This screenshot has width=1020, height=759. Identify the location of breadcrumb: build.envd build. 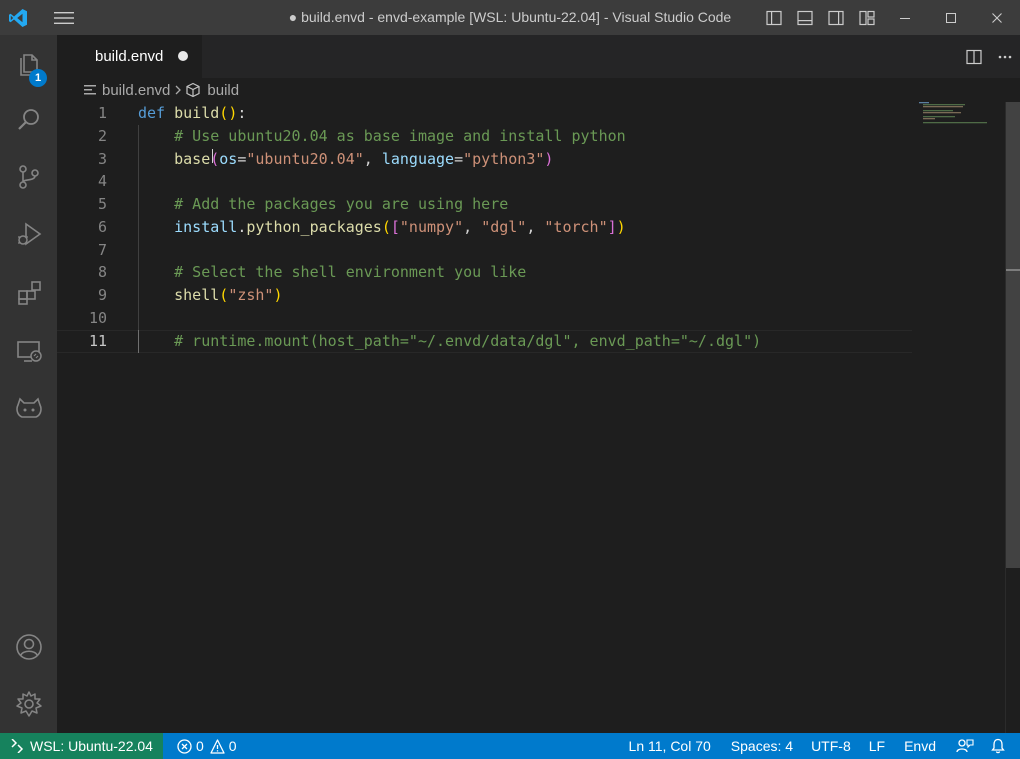
(538, 90).